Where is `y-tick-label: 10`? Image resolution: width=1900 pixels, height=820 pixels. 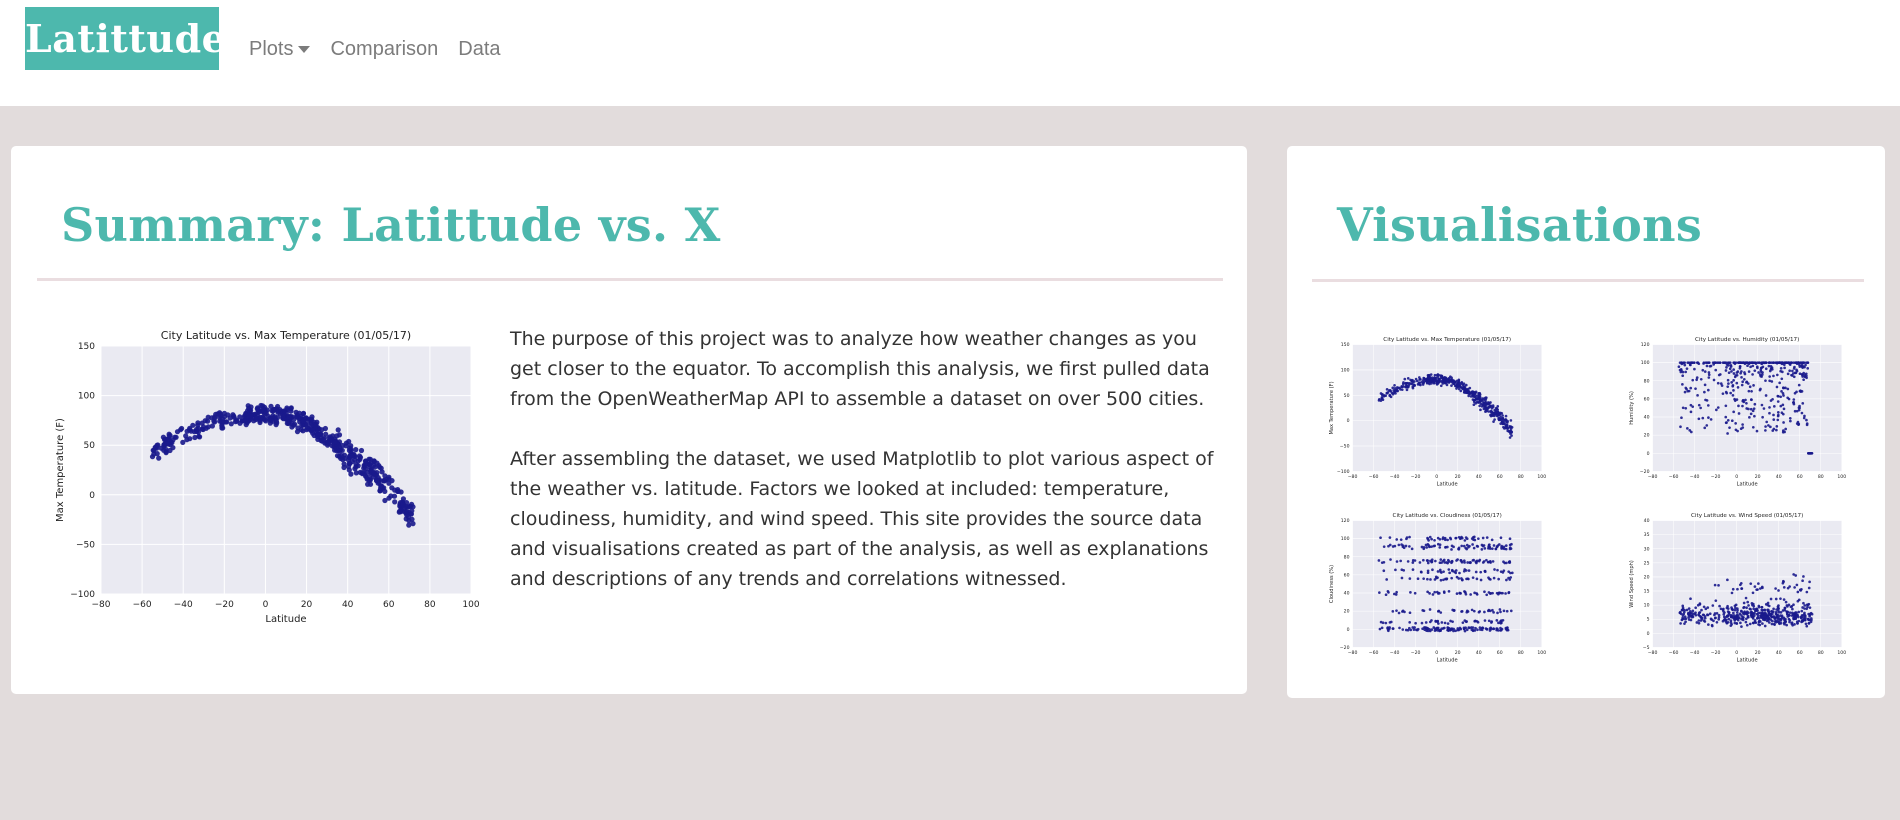
y-tick-label: 10 is located at coordinates (1647, 606).